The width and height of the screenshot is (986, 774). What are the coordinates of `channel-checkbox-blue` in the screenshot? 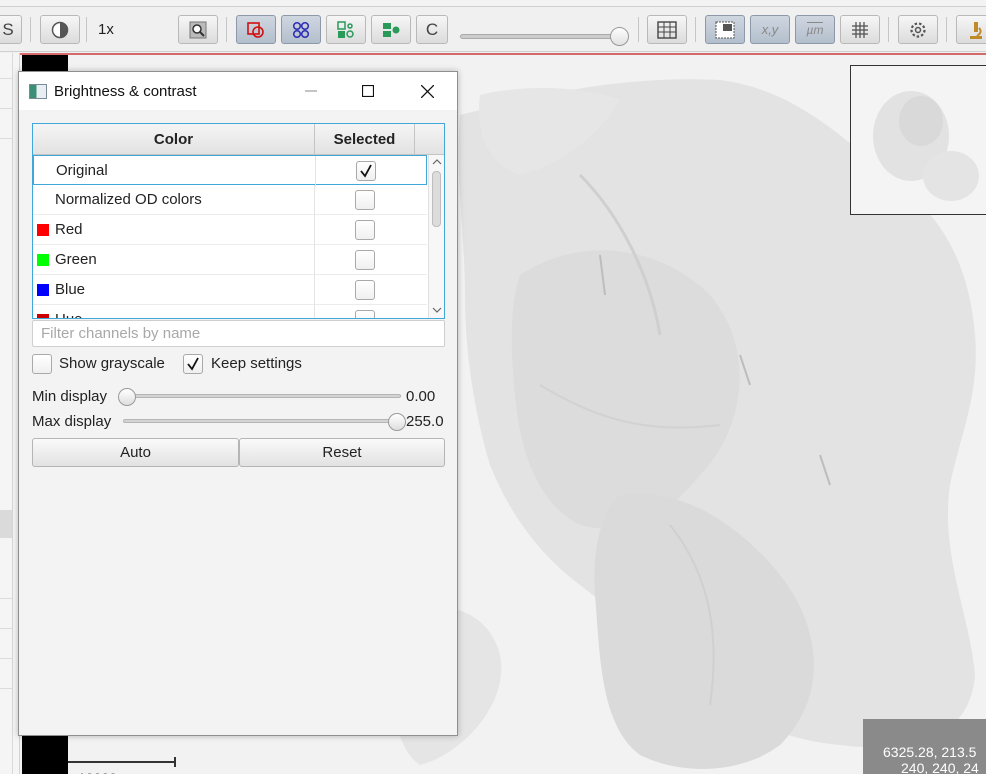 It's located at (365, 290).